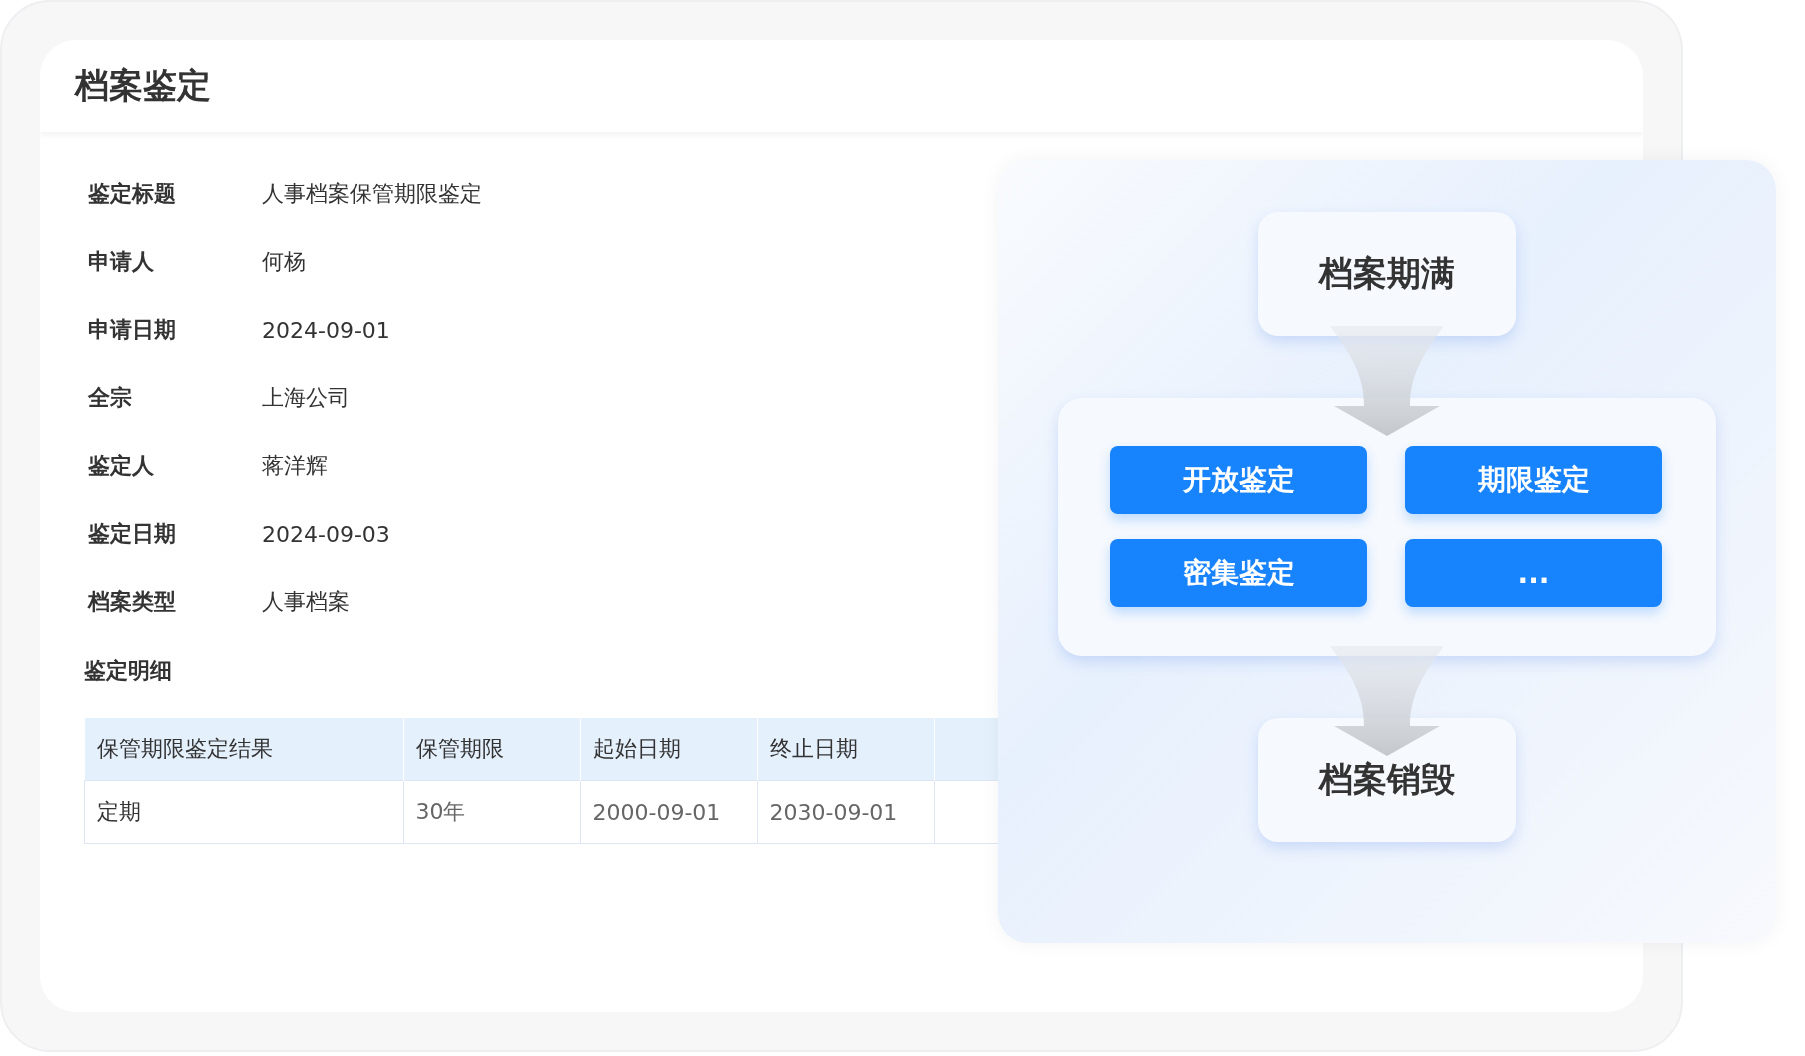 The width and height of the screenshot is (1805, 1056). I want to click on field-label: 鉴定人, so click(121, 466).